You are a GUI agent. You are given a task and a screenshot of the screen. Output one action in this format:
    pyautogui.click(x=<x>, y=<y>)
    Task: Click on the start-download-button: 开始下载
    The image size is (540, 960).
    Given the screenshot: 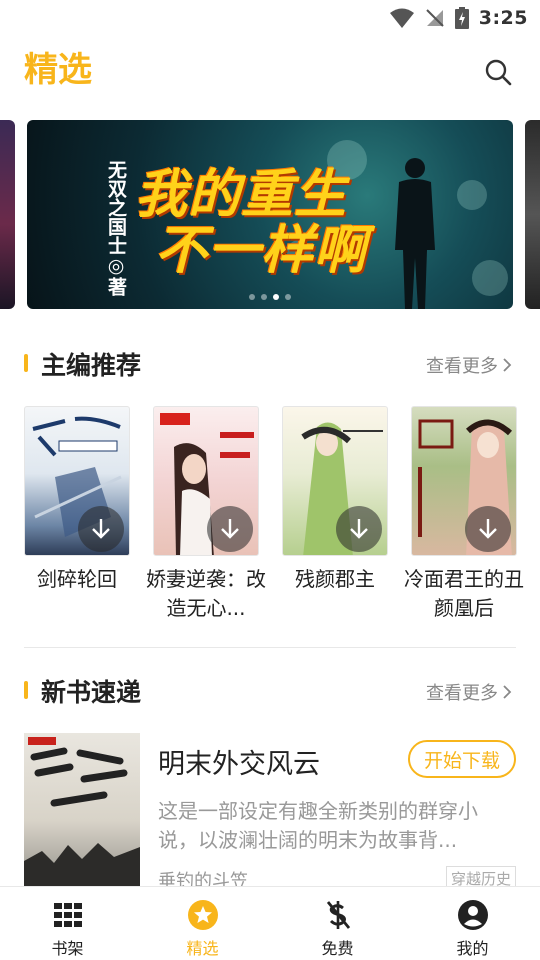 What is the action you would take?
    pyautogui.click(x=462, y=759)
    